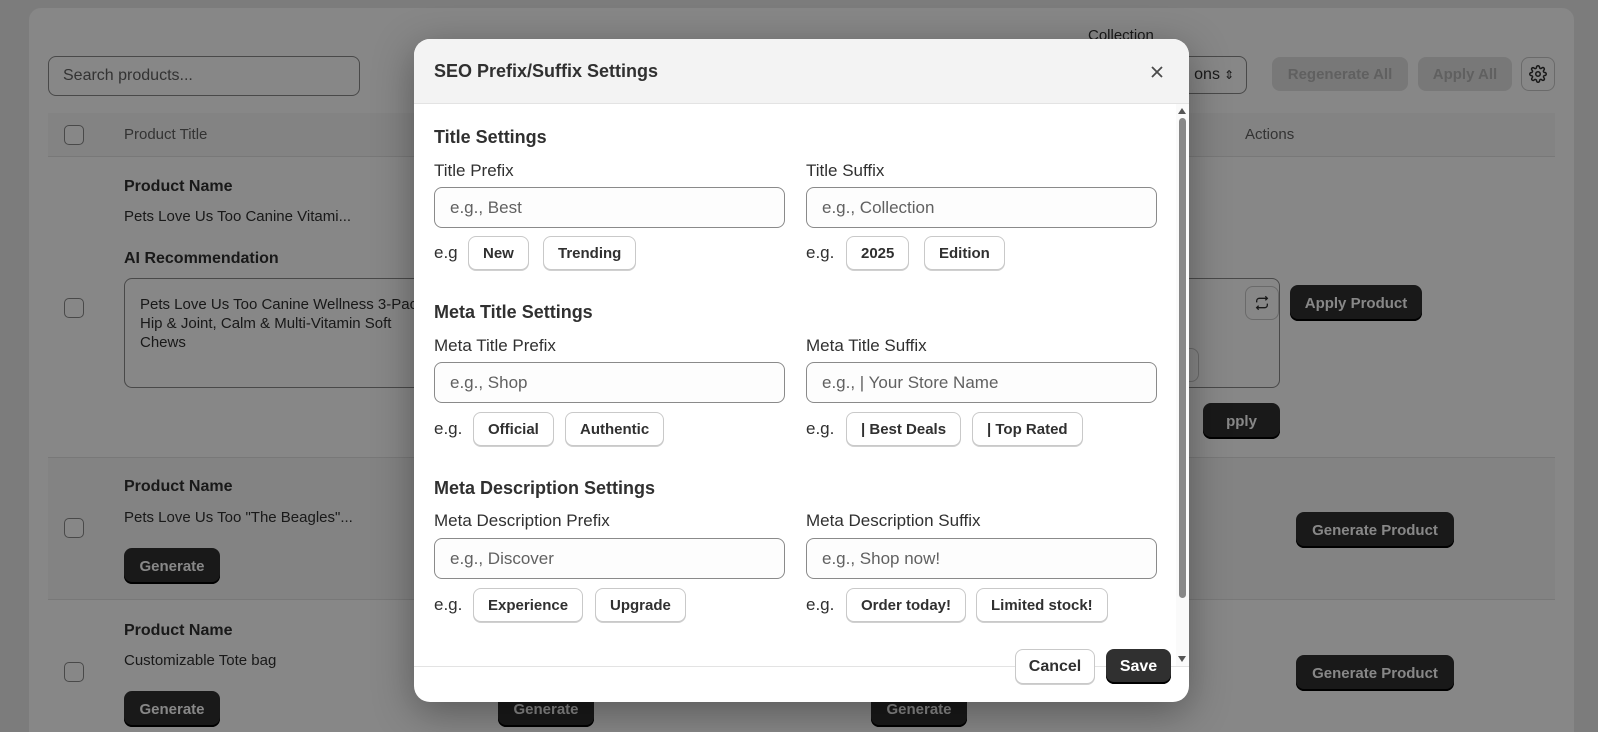 The height and width of the screenshot is (732, 1598). What do you see at coordinates (590, 253) in the screenshot?
I see `chip-trending: Trending` at bounding box center [590, 253].